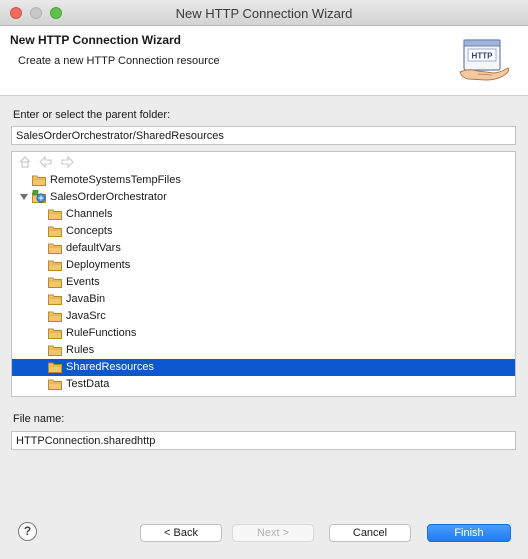 This screenshot has height=559, width=528. What do you see at coordinates (263, 180) in the screenshot?
I see `tree-item-remotesystemstempfiles: RemoteSystemsTempFiles` at bounding box center [263, 180].